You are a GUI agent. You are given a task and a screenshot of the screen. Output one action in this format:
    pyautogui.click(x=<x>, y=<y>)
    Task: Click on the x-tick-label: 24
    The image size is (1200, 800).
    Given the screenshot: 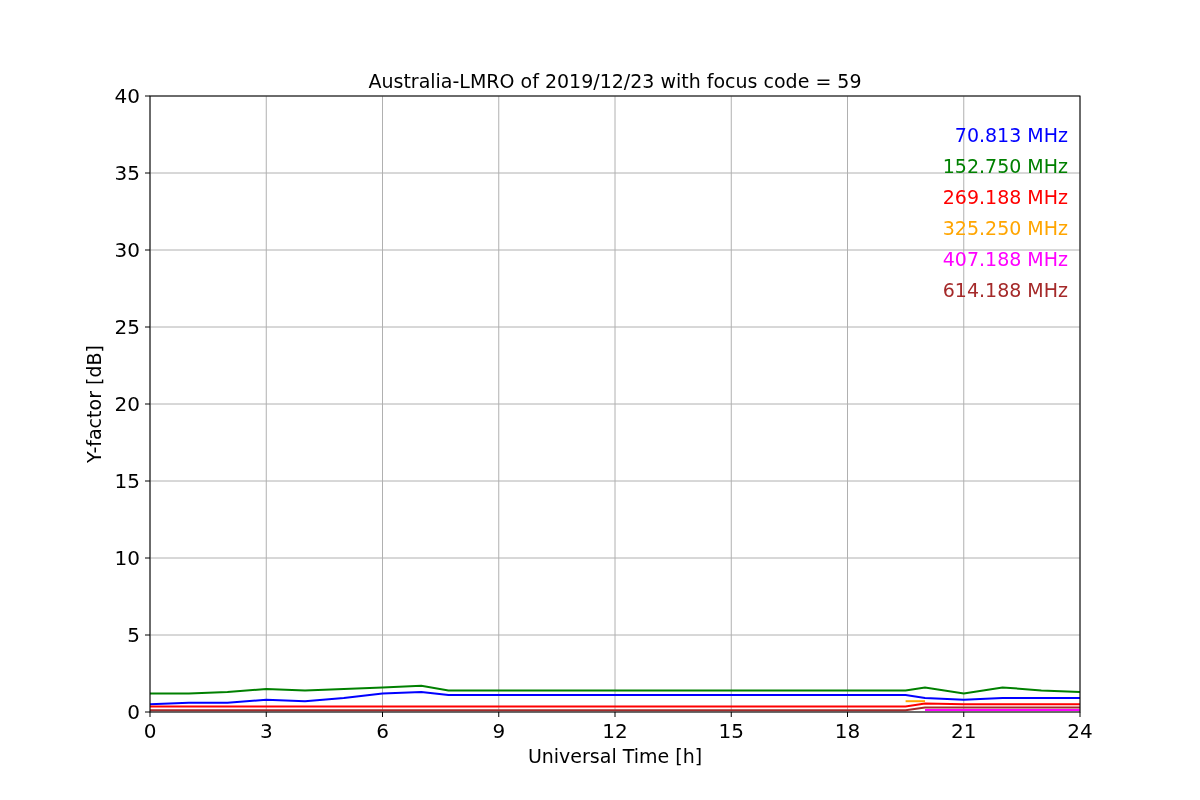 What is the action you would take?
    pyautogui.click(x=1080, y=731)
    